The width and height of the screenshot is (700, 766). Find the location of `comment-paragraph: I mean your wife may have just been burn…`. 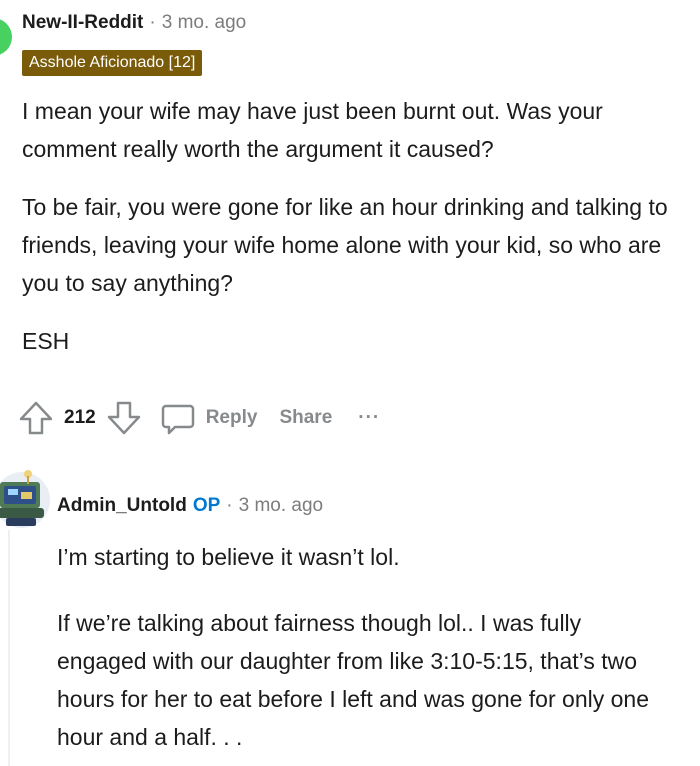

comment-paragraph: I mean your wife may have just been burn… is located at coordinates (312, 130).